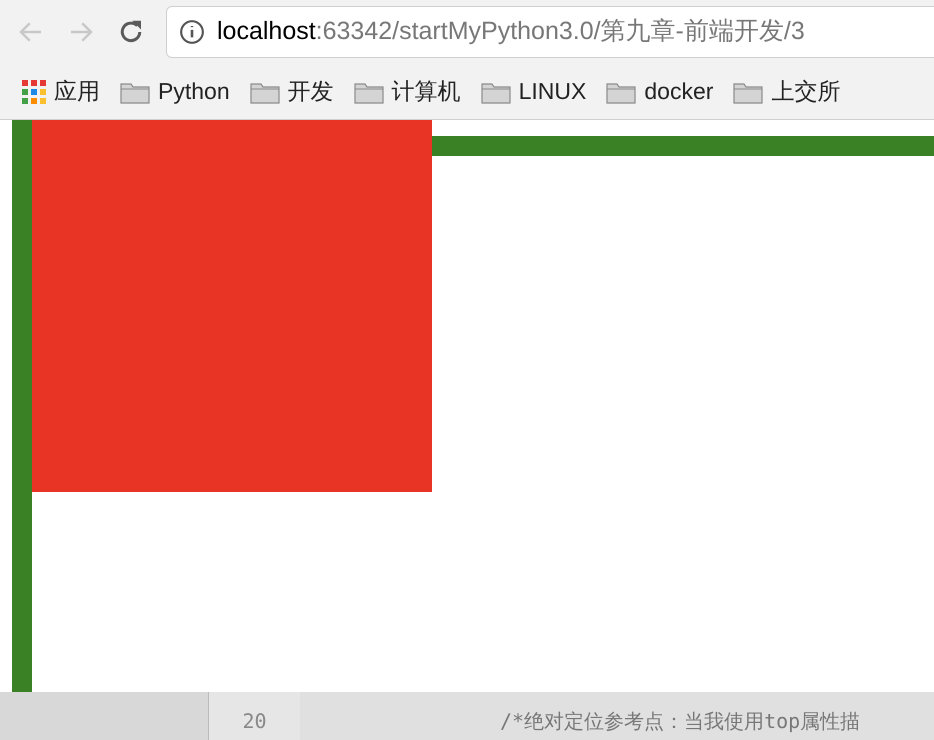 The height and width of the screenshot is (740, 934). What do you see at coordinates (34, 92) in the screenshot?
I see `apps-grid-icon` at bounding box center [34, 92].